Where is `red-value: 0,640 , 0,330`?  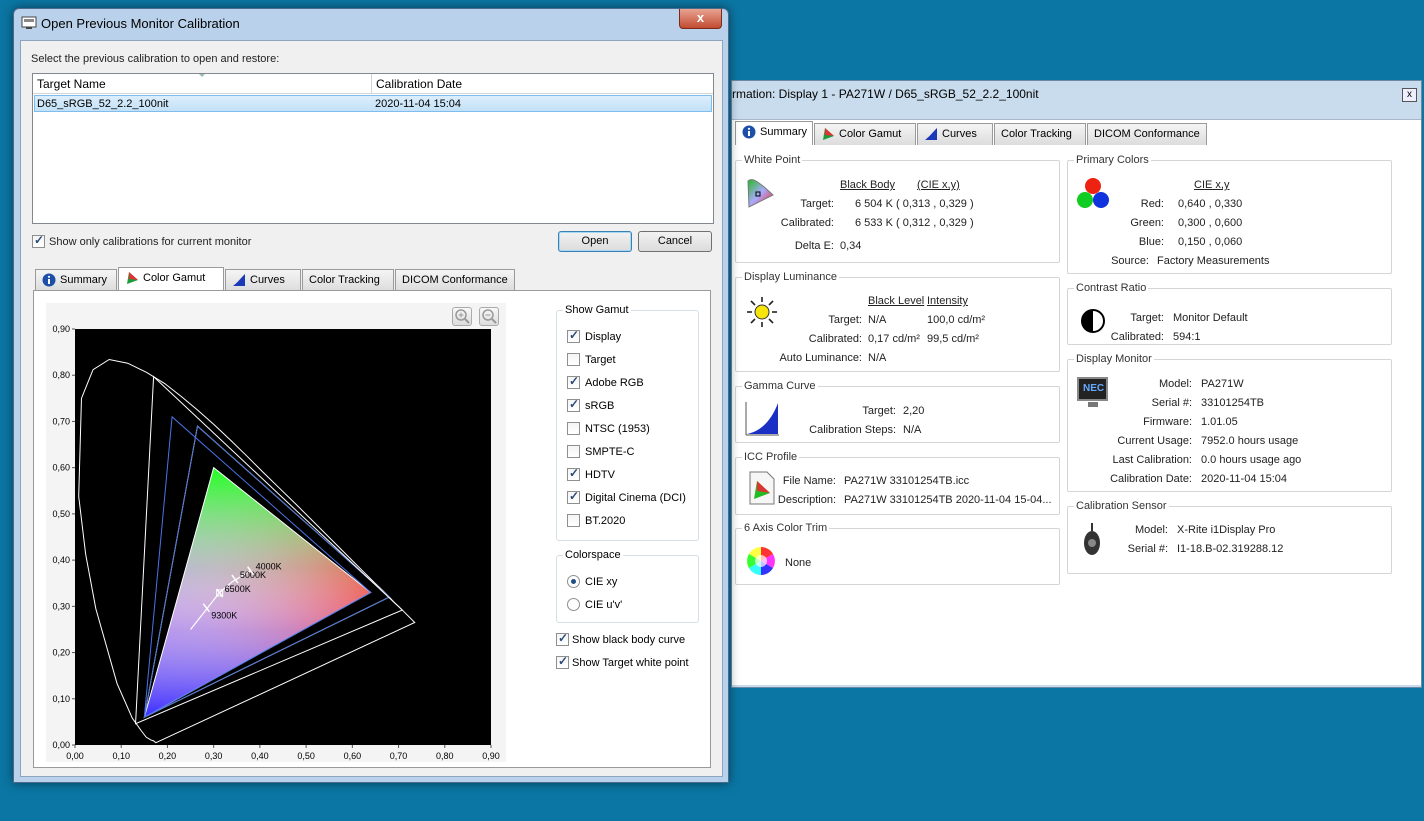
red-value: 0,640 , 0,330 is located at coordinates (1210, 204).